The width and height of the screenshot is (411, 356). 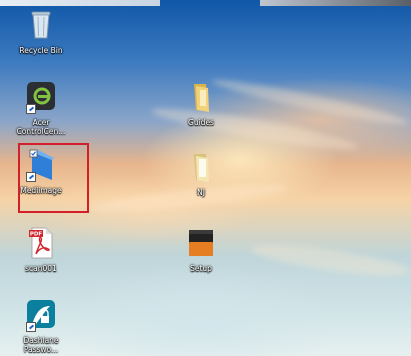 What do you see at coordinates (80, 3) in the screenshot?
I see `top-window-edge` at bounding box center [80, 3].